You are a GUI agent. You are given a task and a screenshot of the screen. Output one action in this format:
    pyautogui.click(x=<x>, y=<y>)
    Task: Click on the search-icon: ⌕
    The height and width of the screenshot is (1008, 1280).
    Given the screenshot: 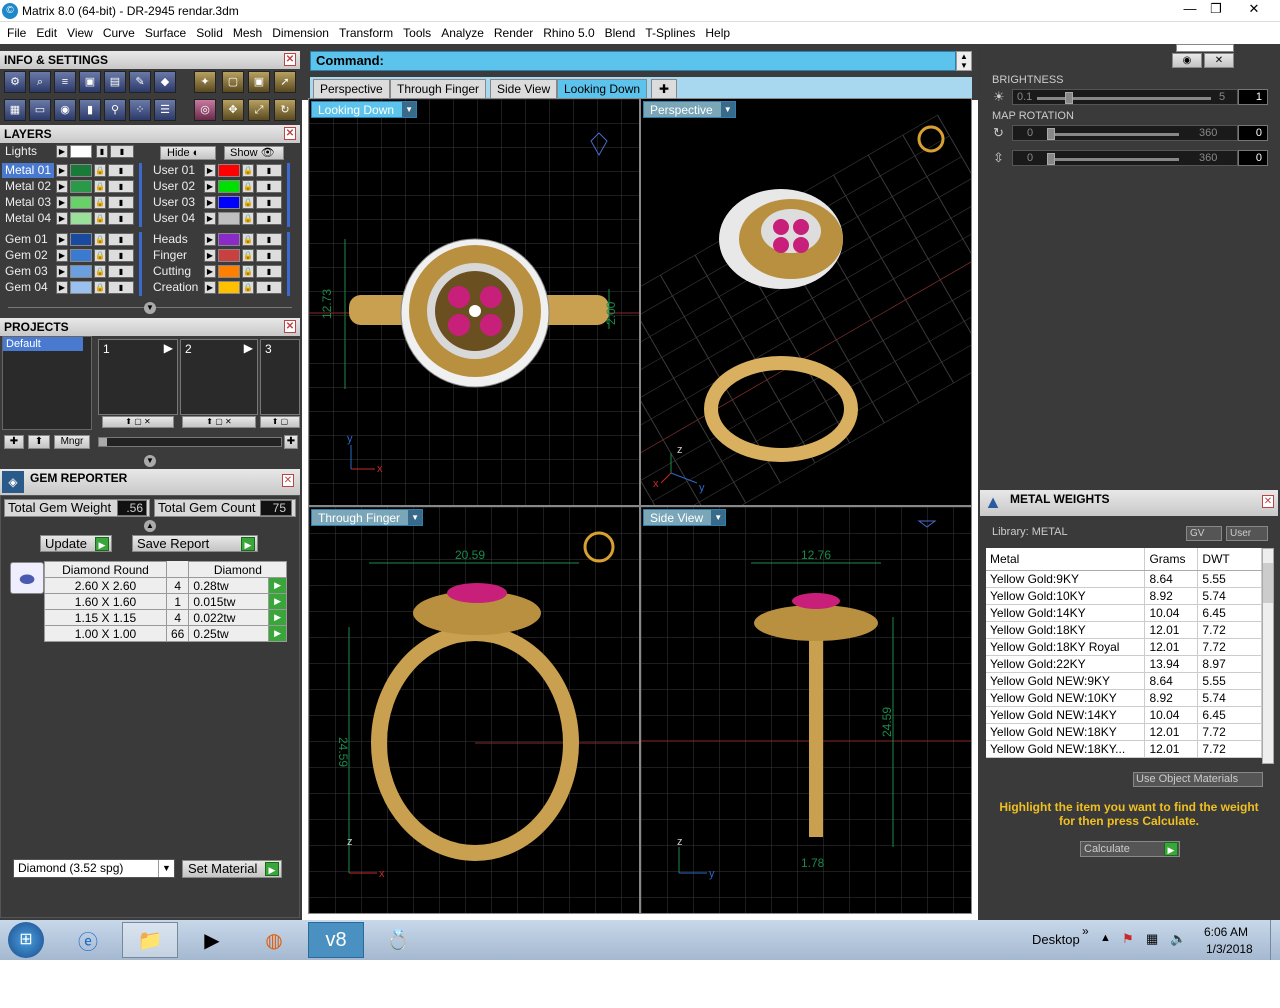 What is the action you would take?
    pyautogui.click(x=40, y=82)
    